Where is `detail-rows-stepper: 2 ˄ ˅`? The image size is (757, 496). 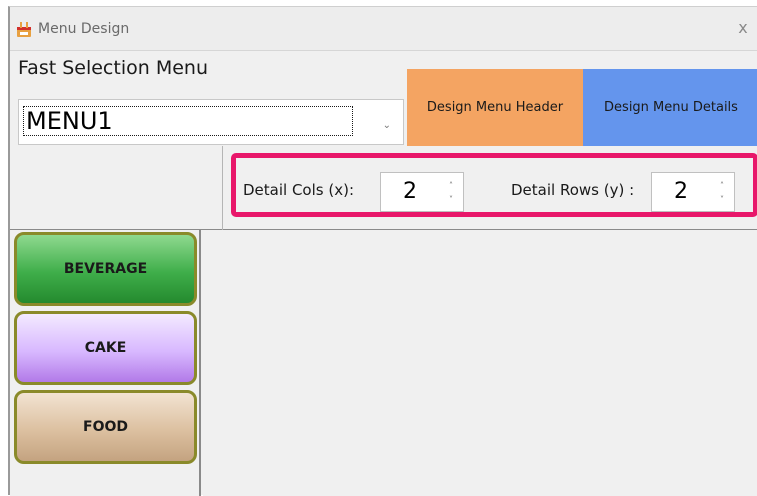 detail-rows-stepper: 2 ˄ ˅ is located at coordinates (693, 192).